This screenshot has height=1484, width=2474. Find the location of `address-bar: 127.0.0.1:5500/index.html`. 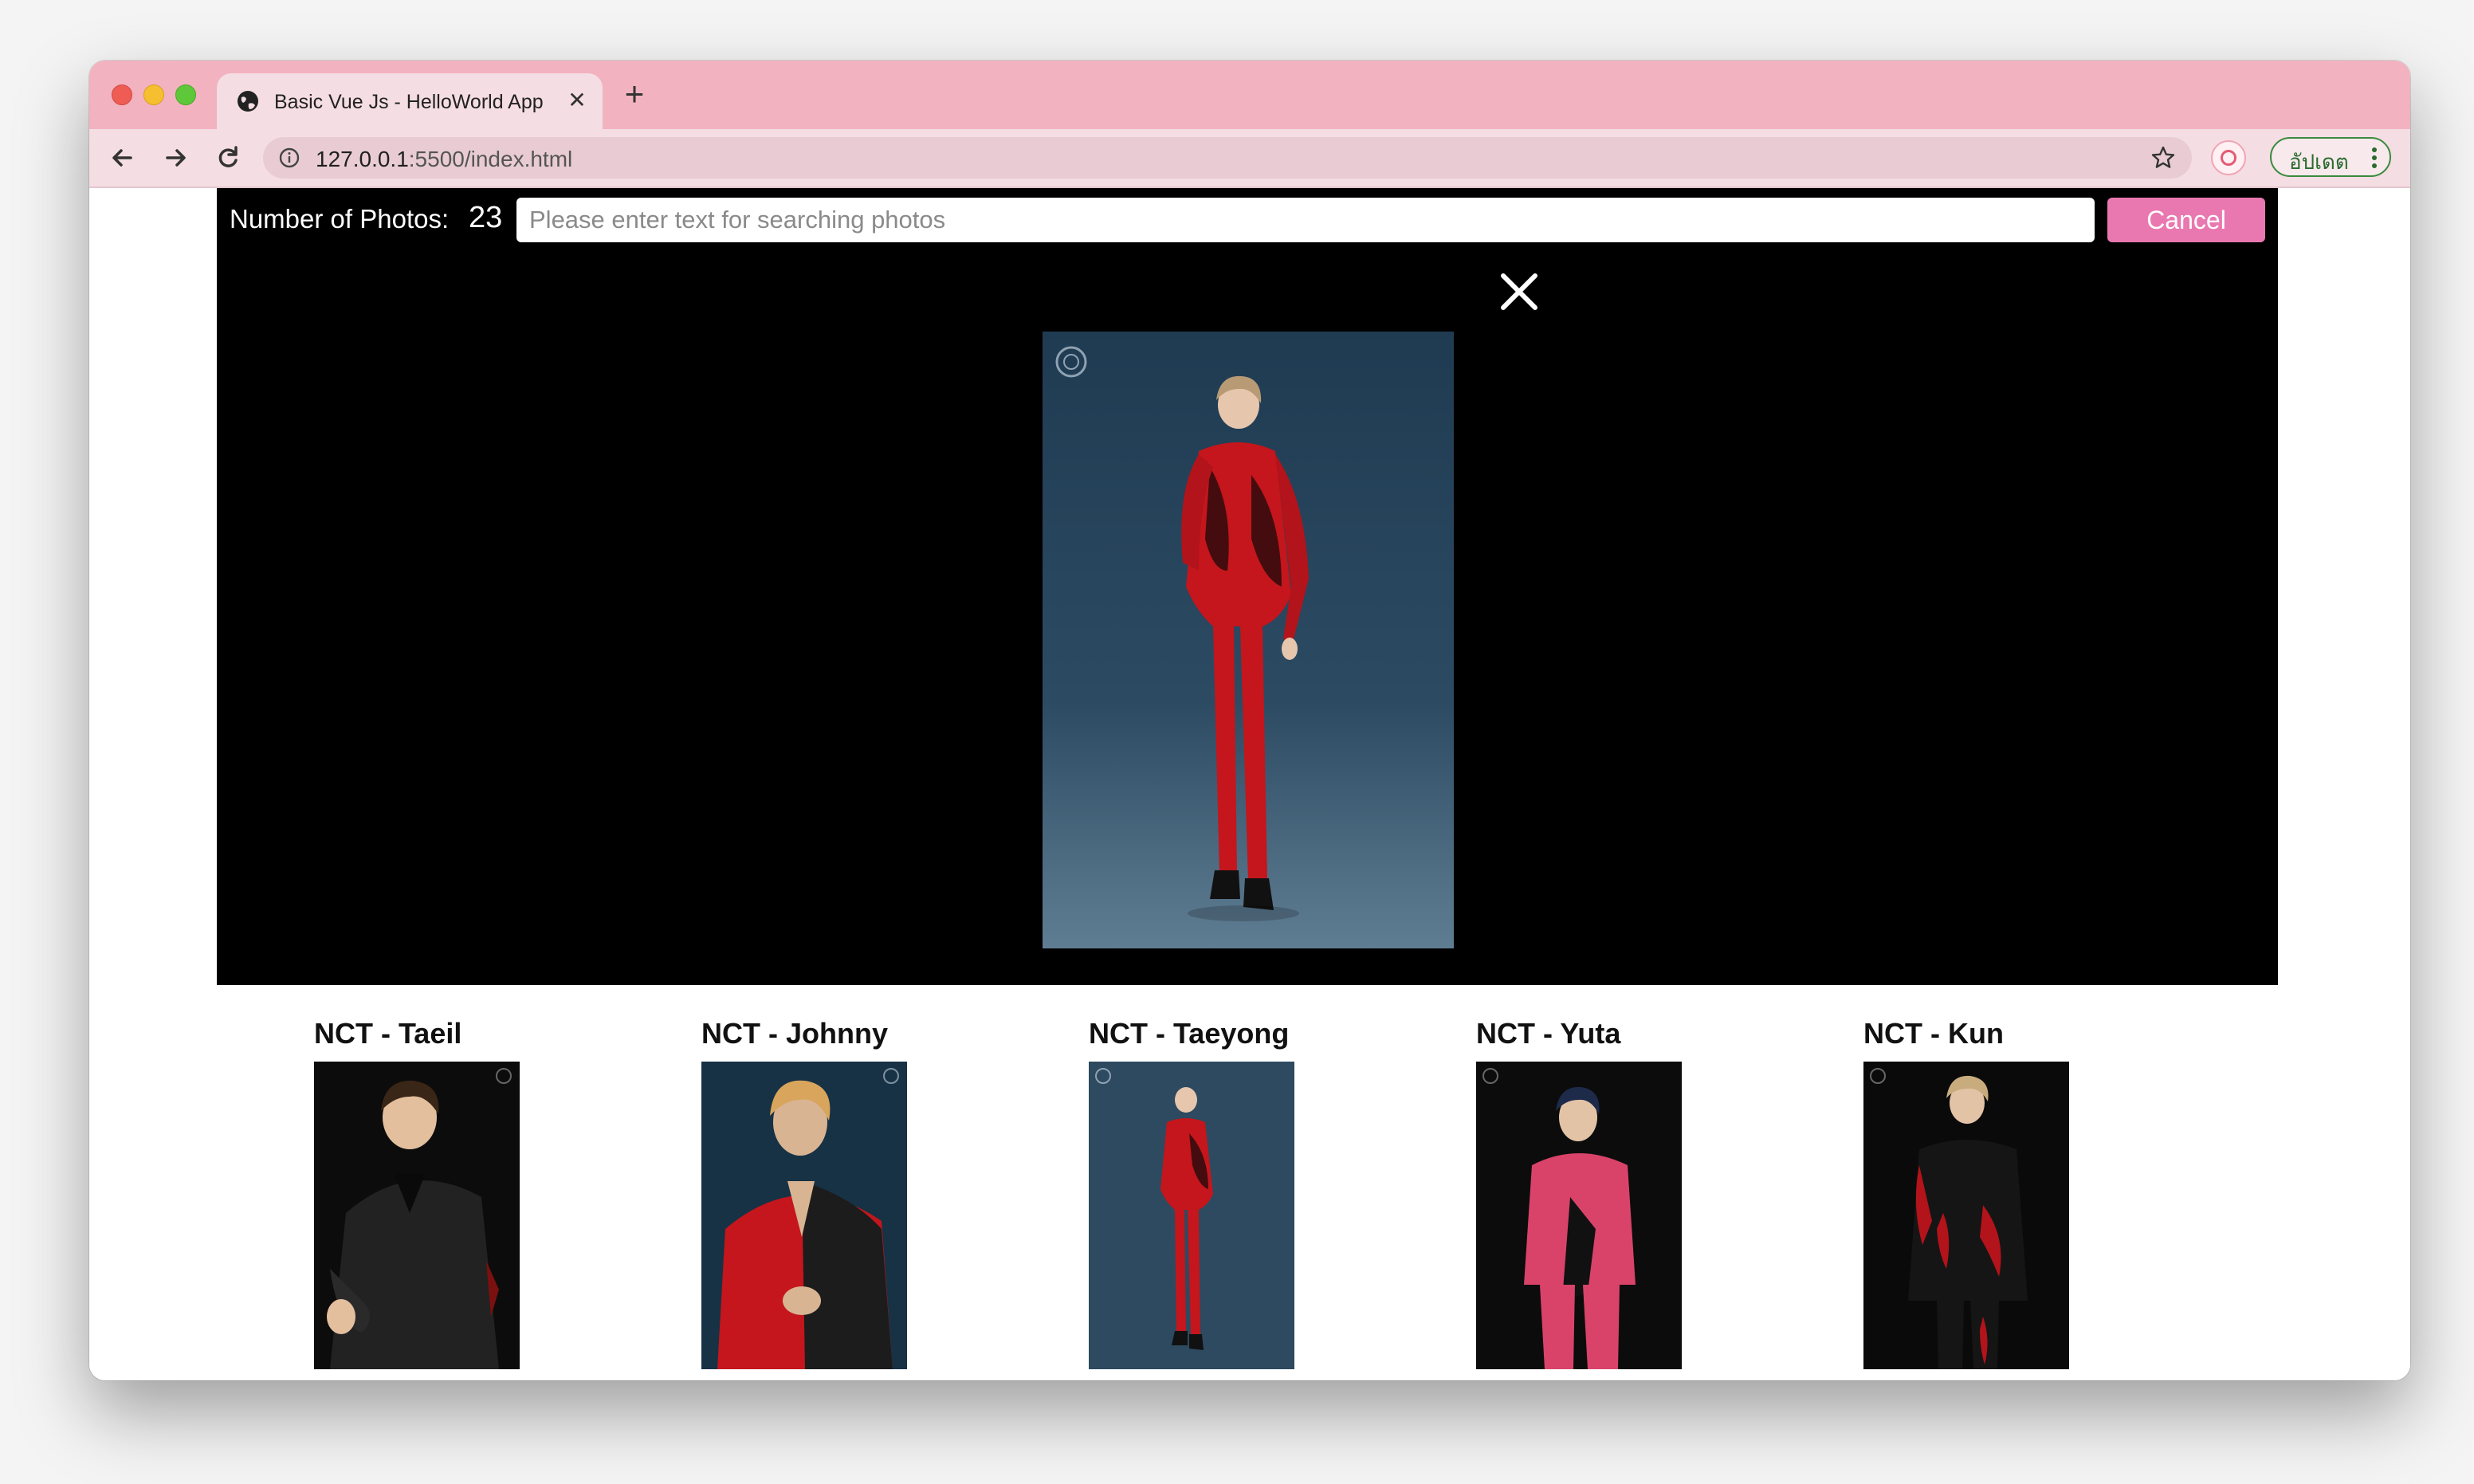

address-bar: 127.0.0.1:5500/index.html is located at coordinates (1227, 158).